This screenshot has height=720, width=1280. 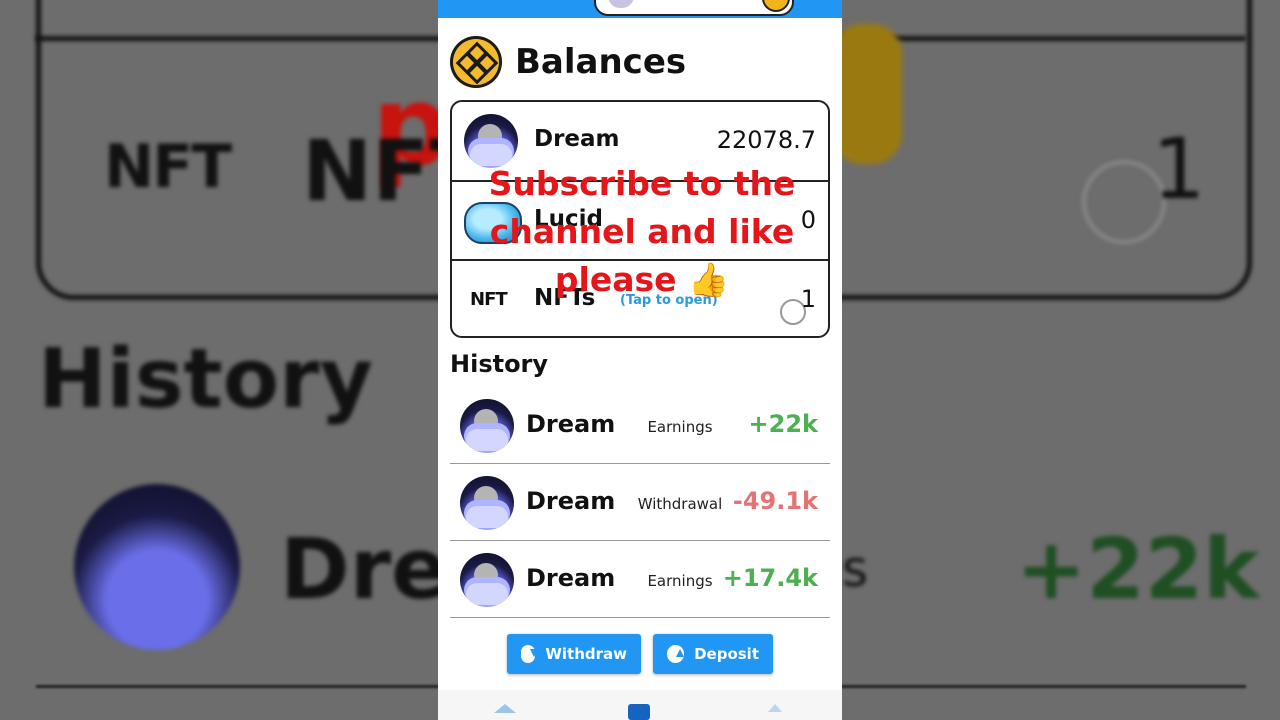 I want to click on balance-value: 22078.7, so click(x=766, y=140).